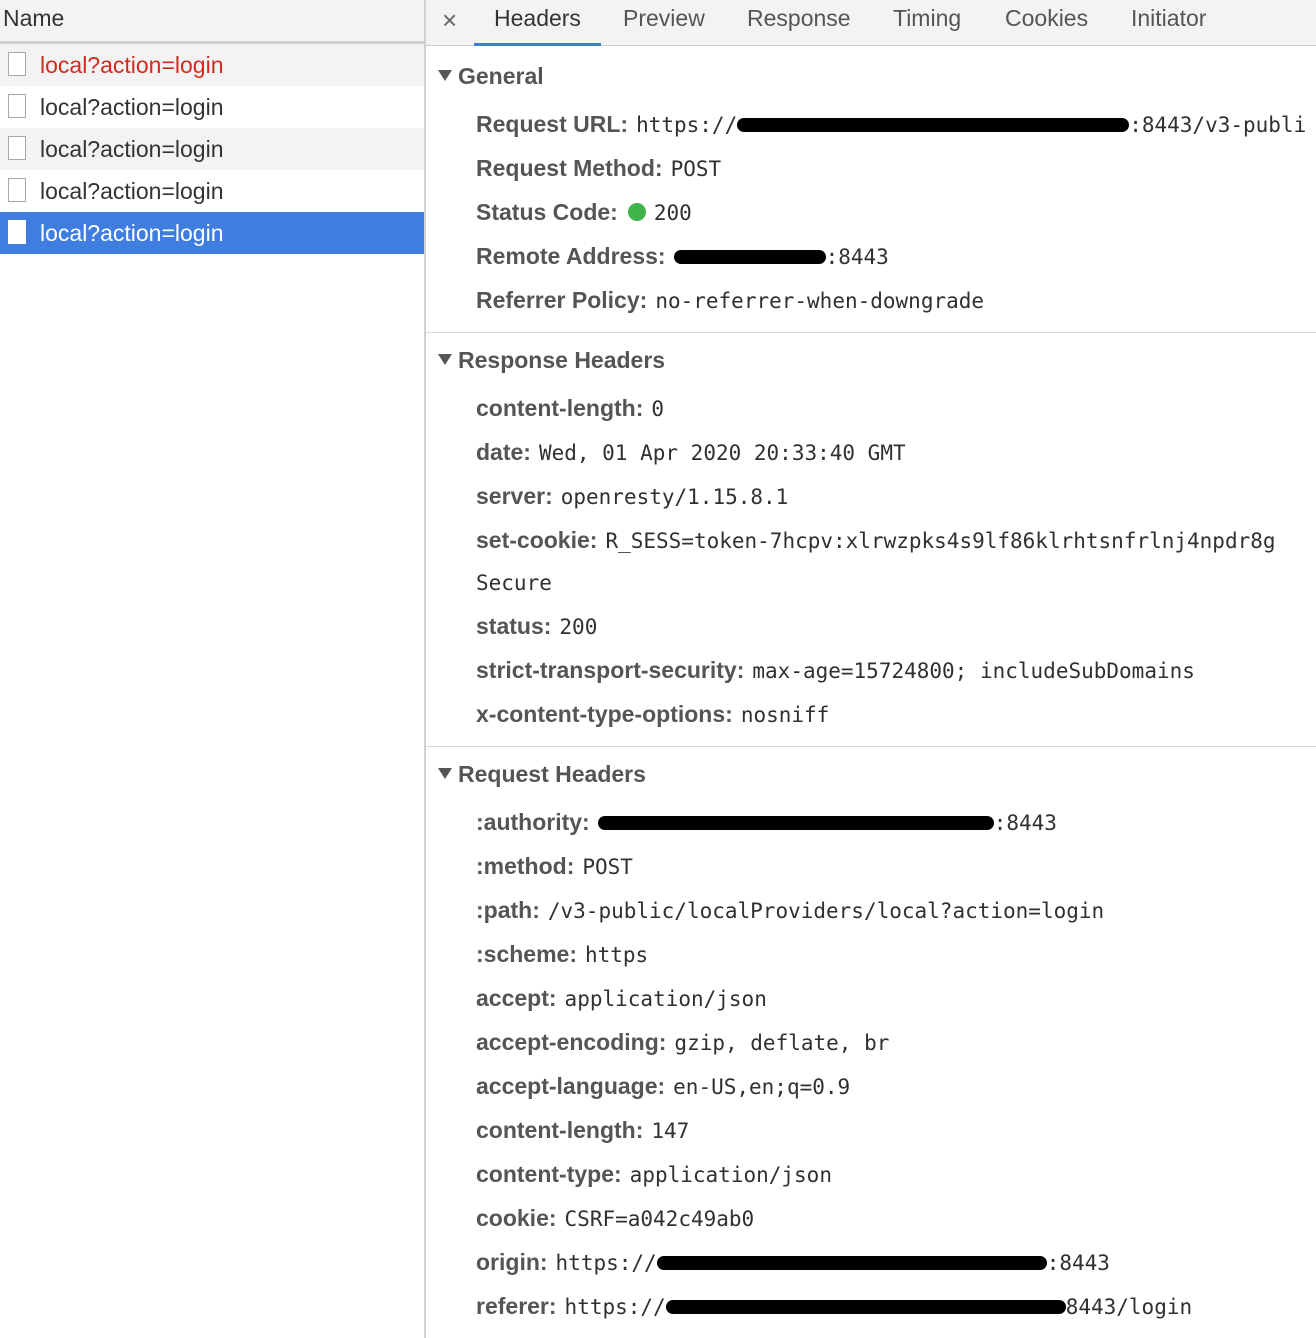 This screenshot has width=1316, height=1338. Describe the element at coordinates (569, 168) in the screenshot. I see `header-key: Request Method:` at that location.